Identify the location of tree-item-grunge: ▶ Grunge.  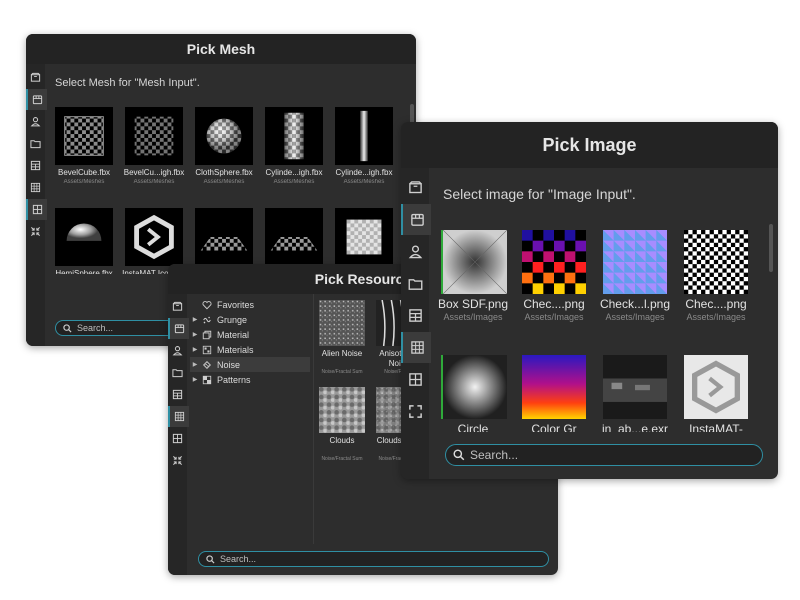
(250, 319).